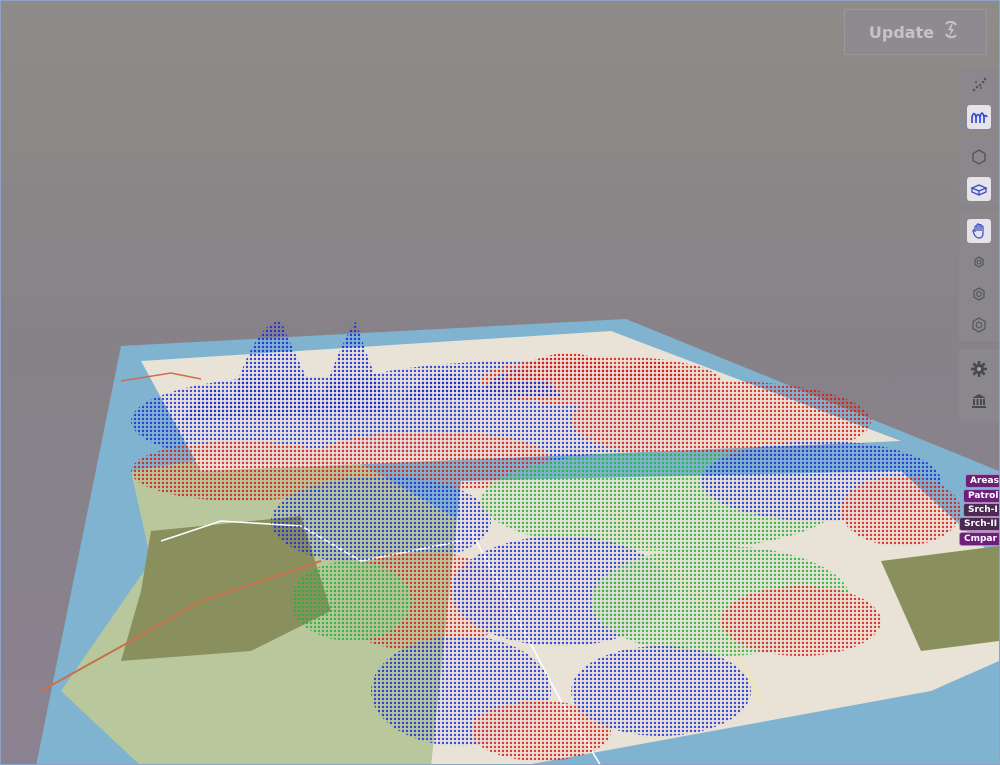 The height and width of the screenshot is (765, 1000). I want to click on hexagon-outline-button, so click(979, 157).